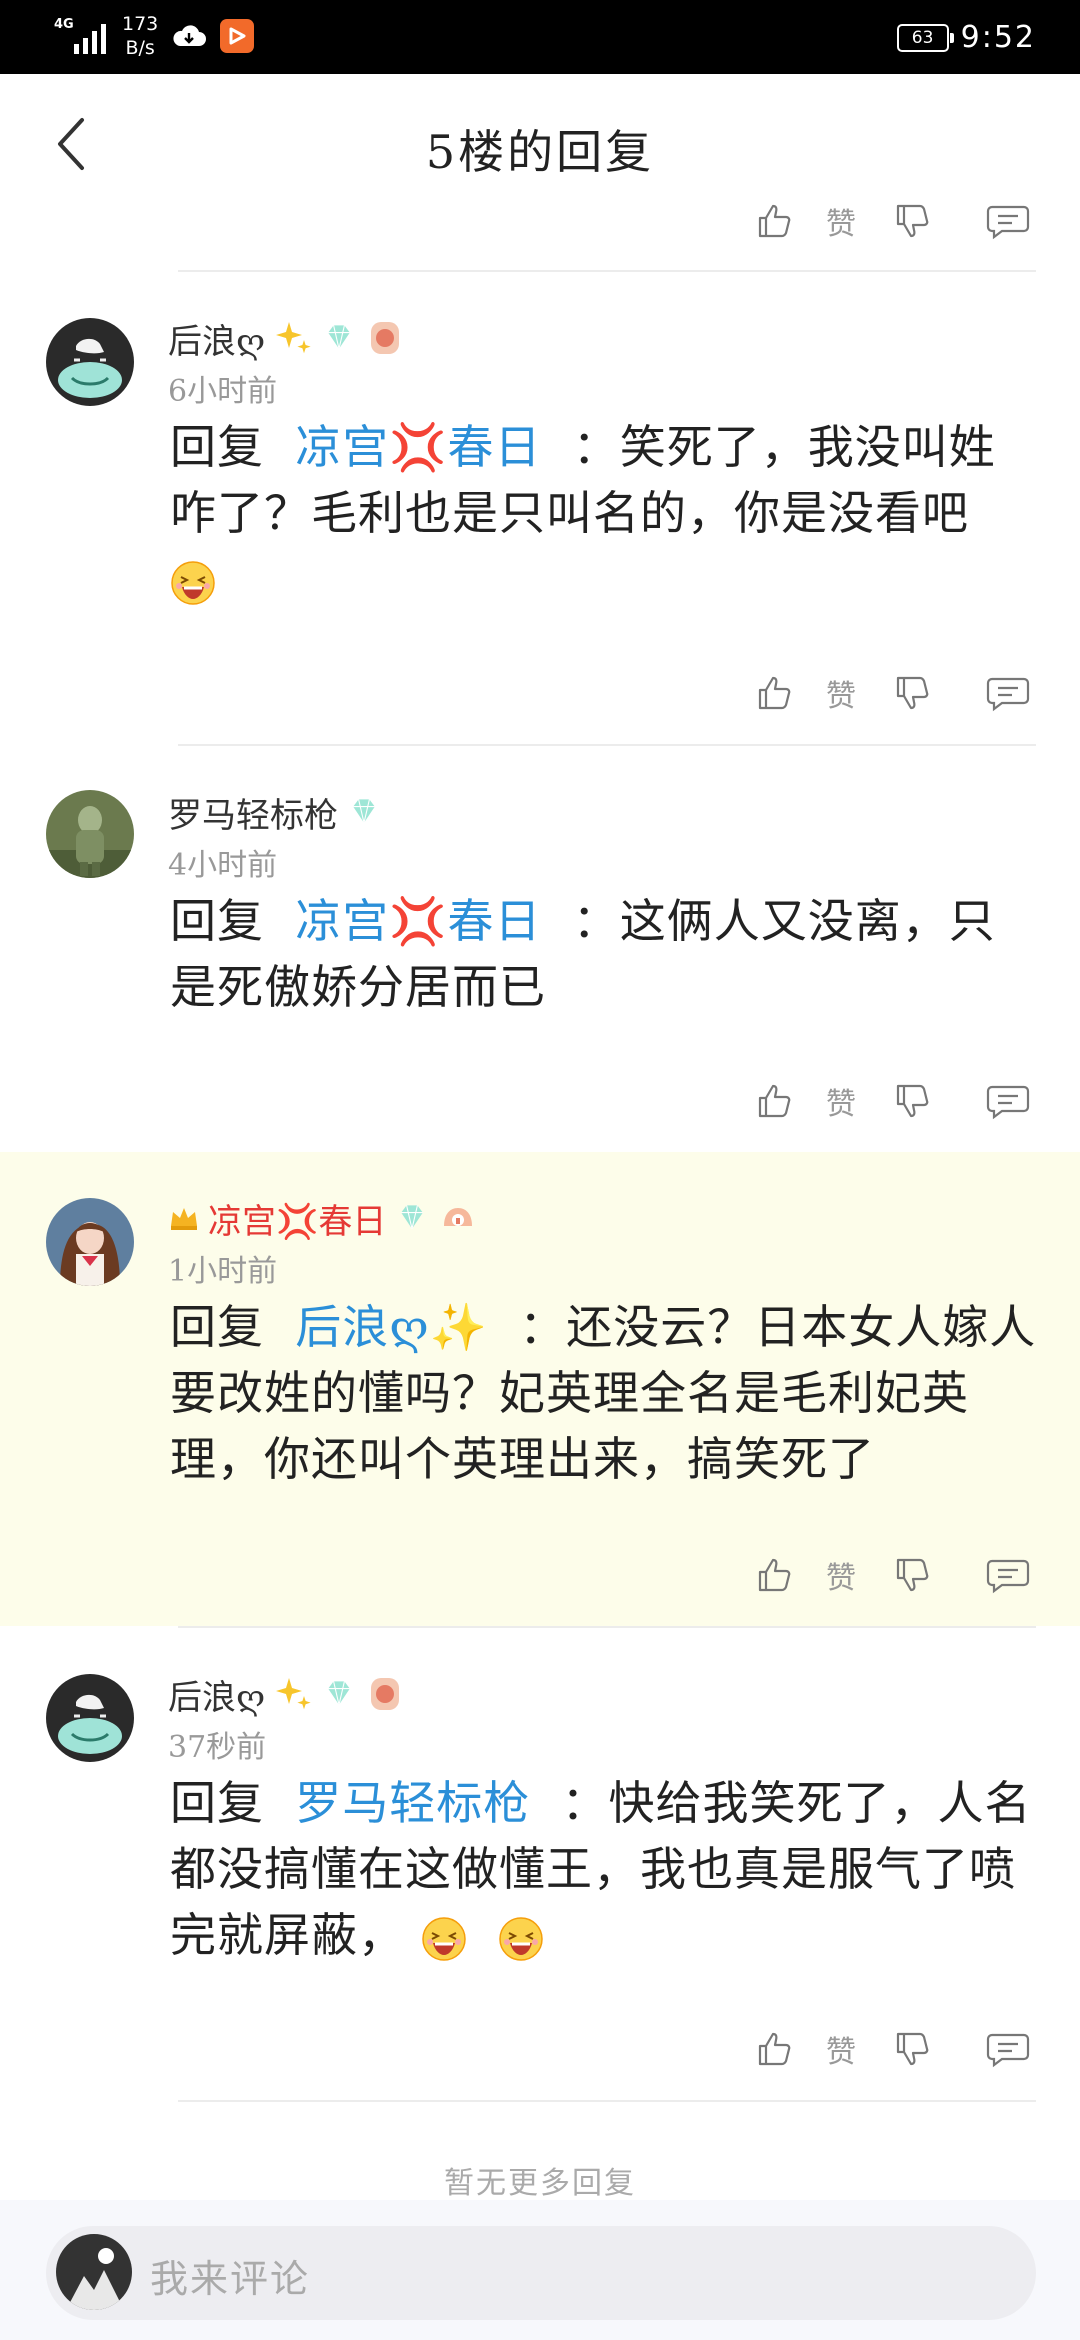 This screenshot has height=2340, width=1080. What do you see at coordinates (297, 1218) in the screenshot?
I see `username: 凉宫💢春日` at bounding box center [297, 1218].